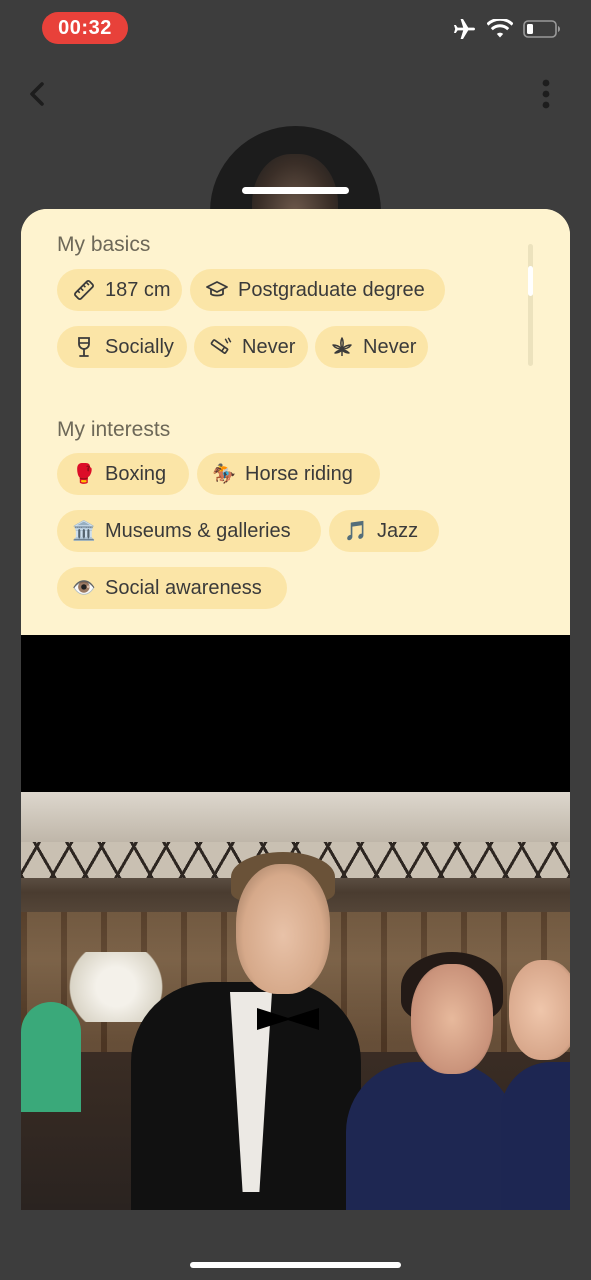 Image resolution: width=591 pixels, height=1280 pixels. Describe the element at coordinates (431, 1136) in the screenshot. I see `photo-woman-dress` at that location.